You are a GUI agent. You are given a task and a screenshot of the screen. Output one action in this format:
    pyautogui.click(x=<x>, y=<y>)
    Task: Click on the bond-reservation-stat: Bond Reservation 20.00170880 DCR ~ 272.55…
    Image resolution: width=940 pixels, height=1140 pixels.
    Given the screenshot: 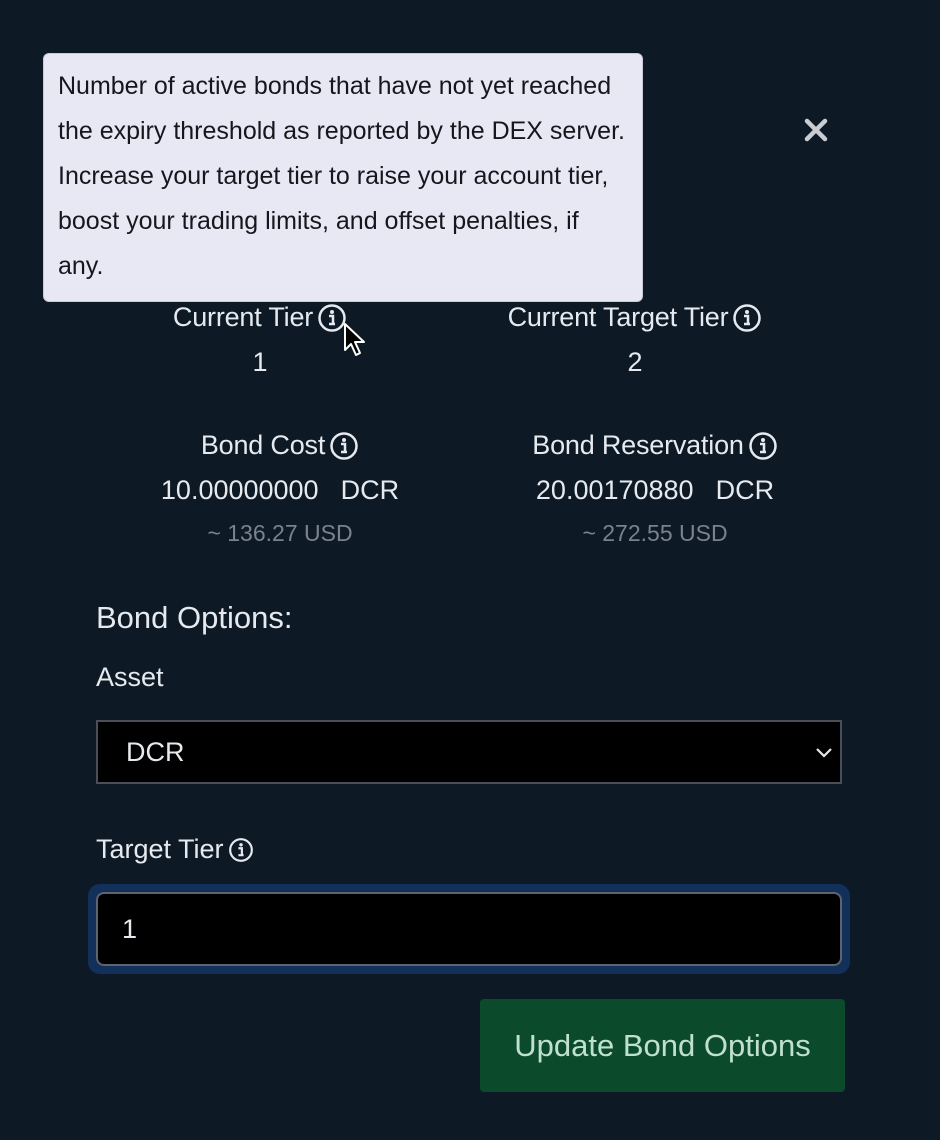 What is the action you would take?
    pyautogui.click(x=655, y=488)
    